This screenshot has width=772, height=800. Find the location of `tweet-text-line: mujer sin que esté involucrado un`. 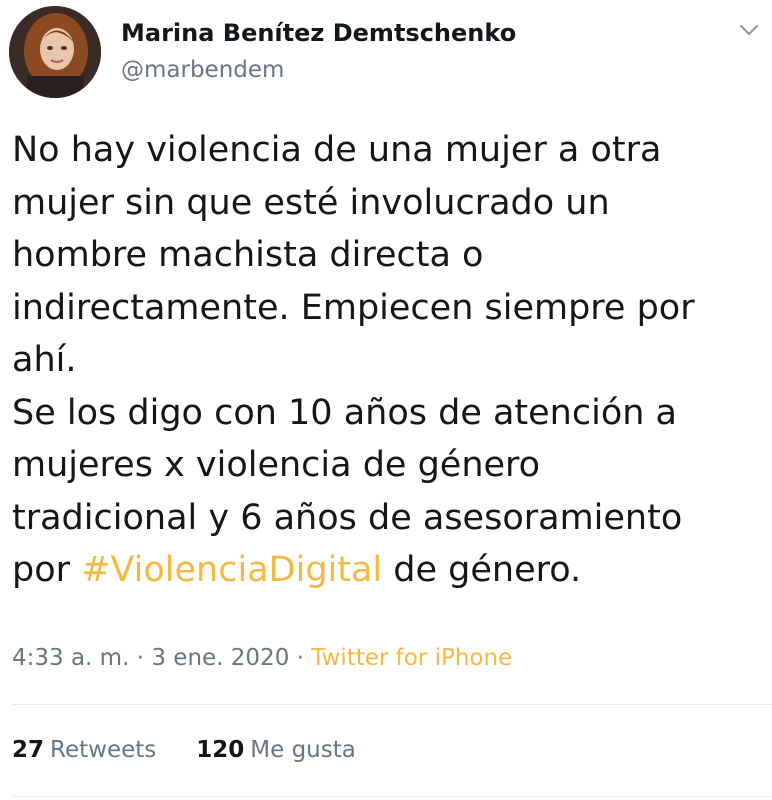

tweet-text-line: mujer sin que esté involucrado un is located at coordinates (386, 203).